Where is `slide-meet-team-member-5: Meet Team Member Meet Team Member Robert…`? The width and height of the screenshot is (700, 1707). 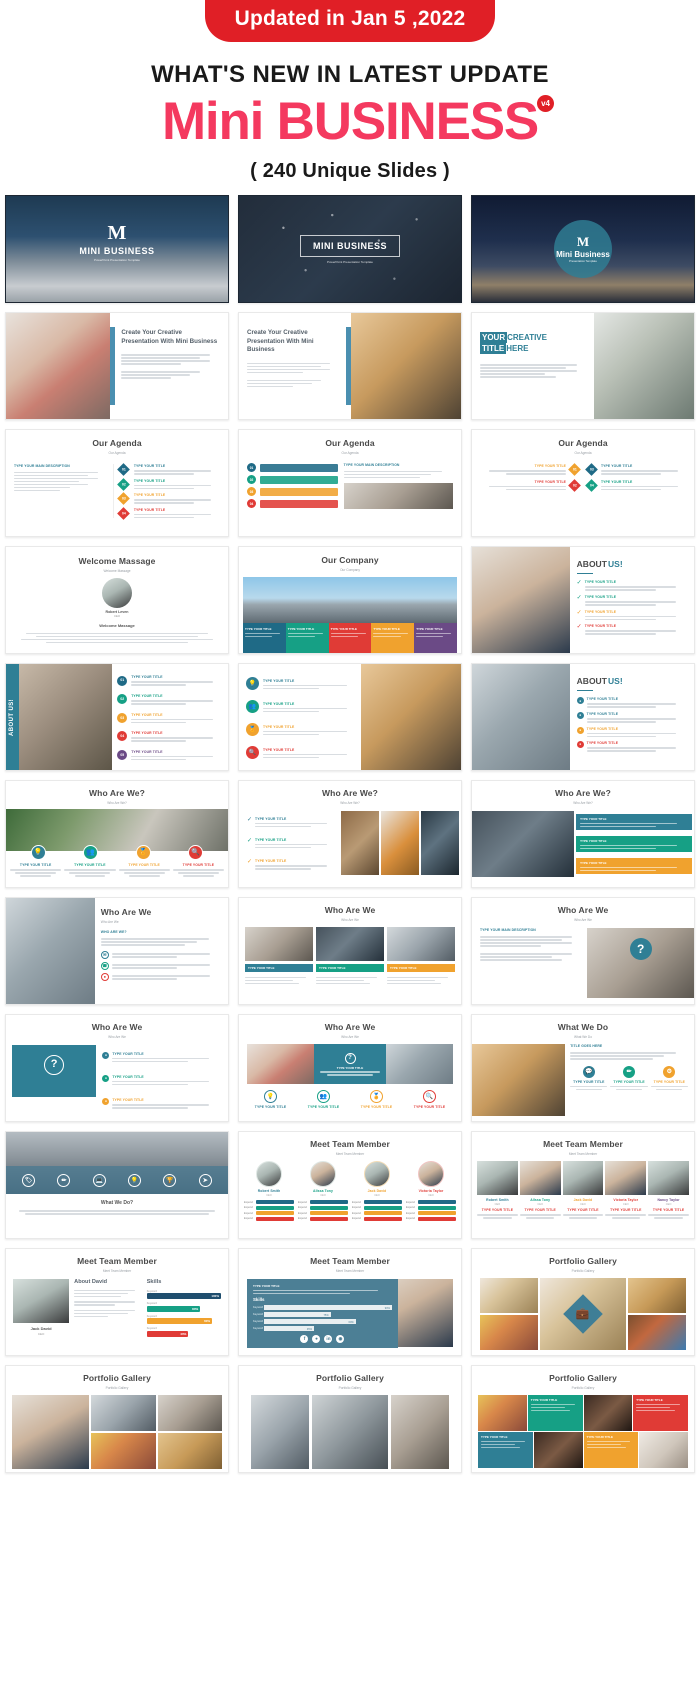
slide-meet-team-member-5: Meet Team Member Meet Team Member Robert… is located at coordinates (583, 1185).